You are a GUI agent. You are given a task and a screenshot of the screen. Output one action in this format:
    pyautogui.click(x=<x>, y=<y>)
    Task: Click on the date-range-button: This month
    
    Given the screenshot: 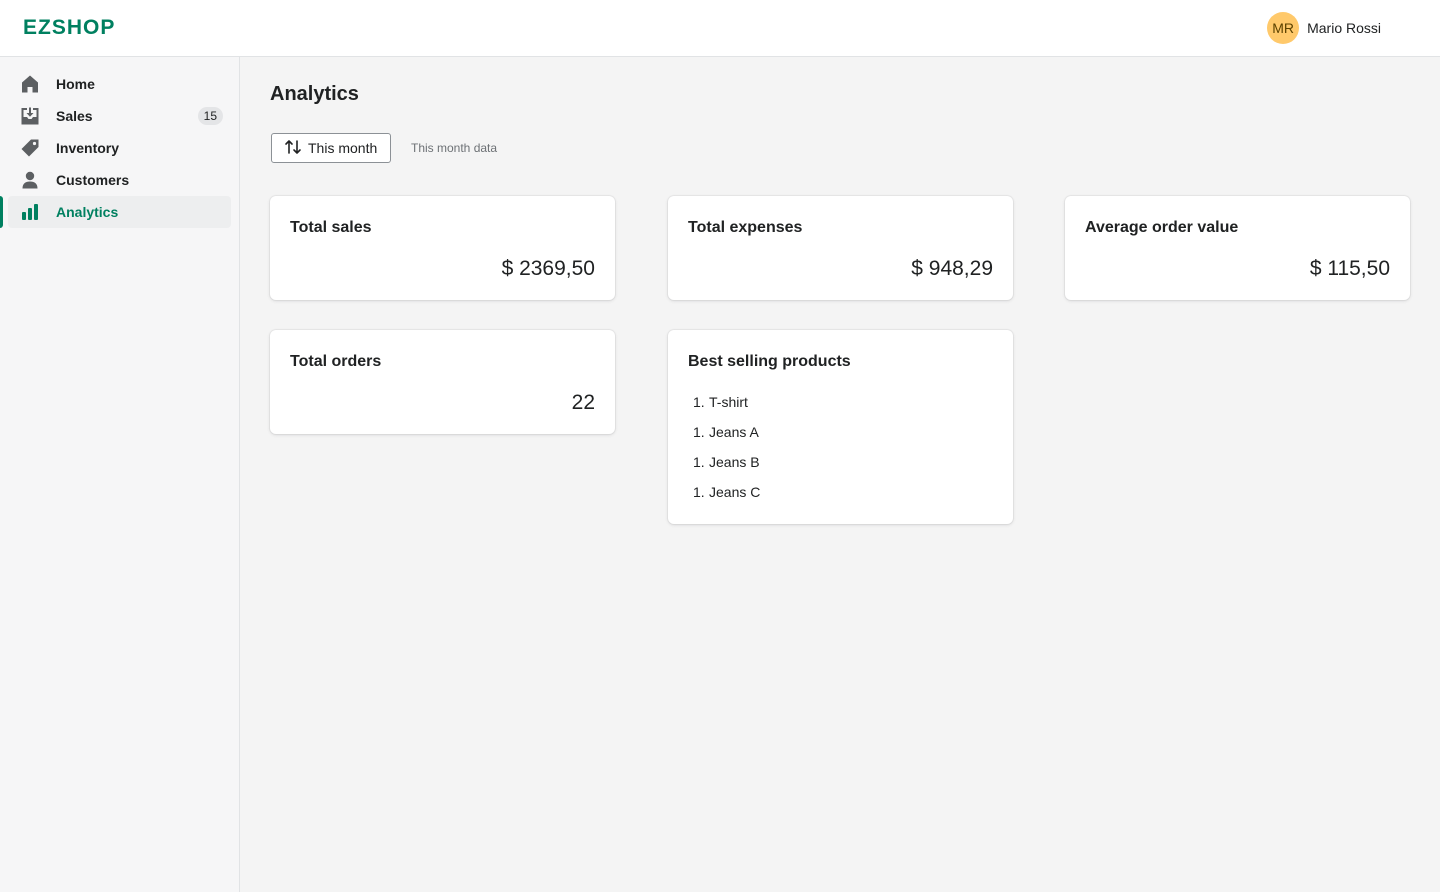 What is the action you would take?
    pyautogui.click(x=331, y=148)
    